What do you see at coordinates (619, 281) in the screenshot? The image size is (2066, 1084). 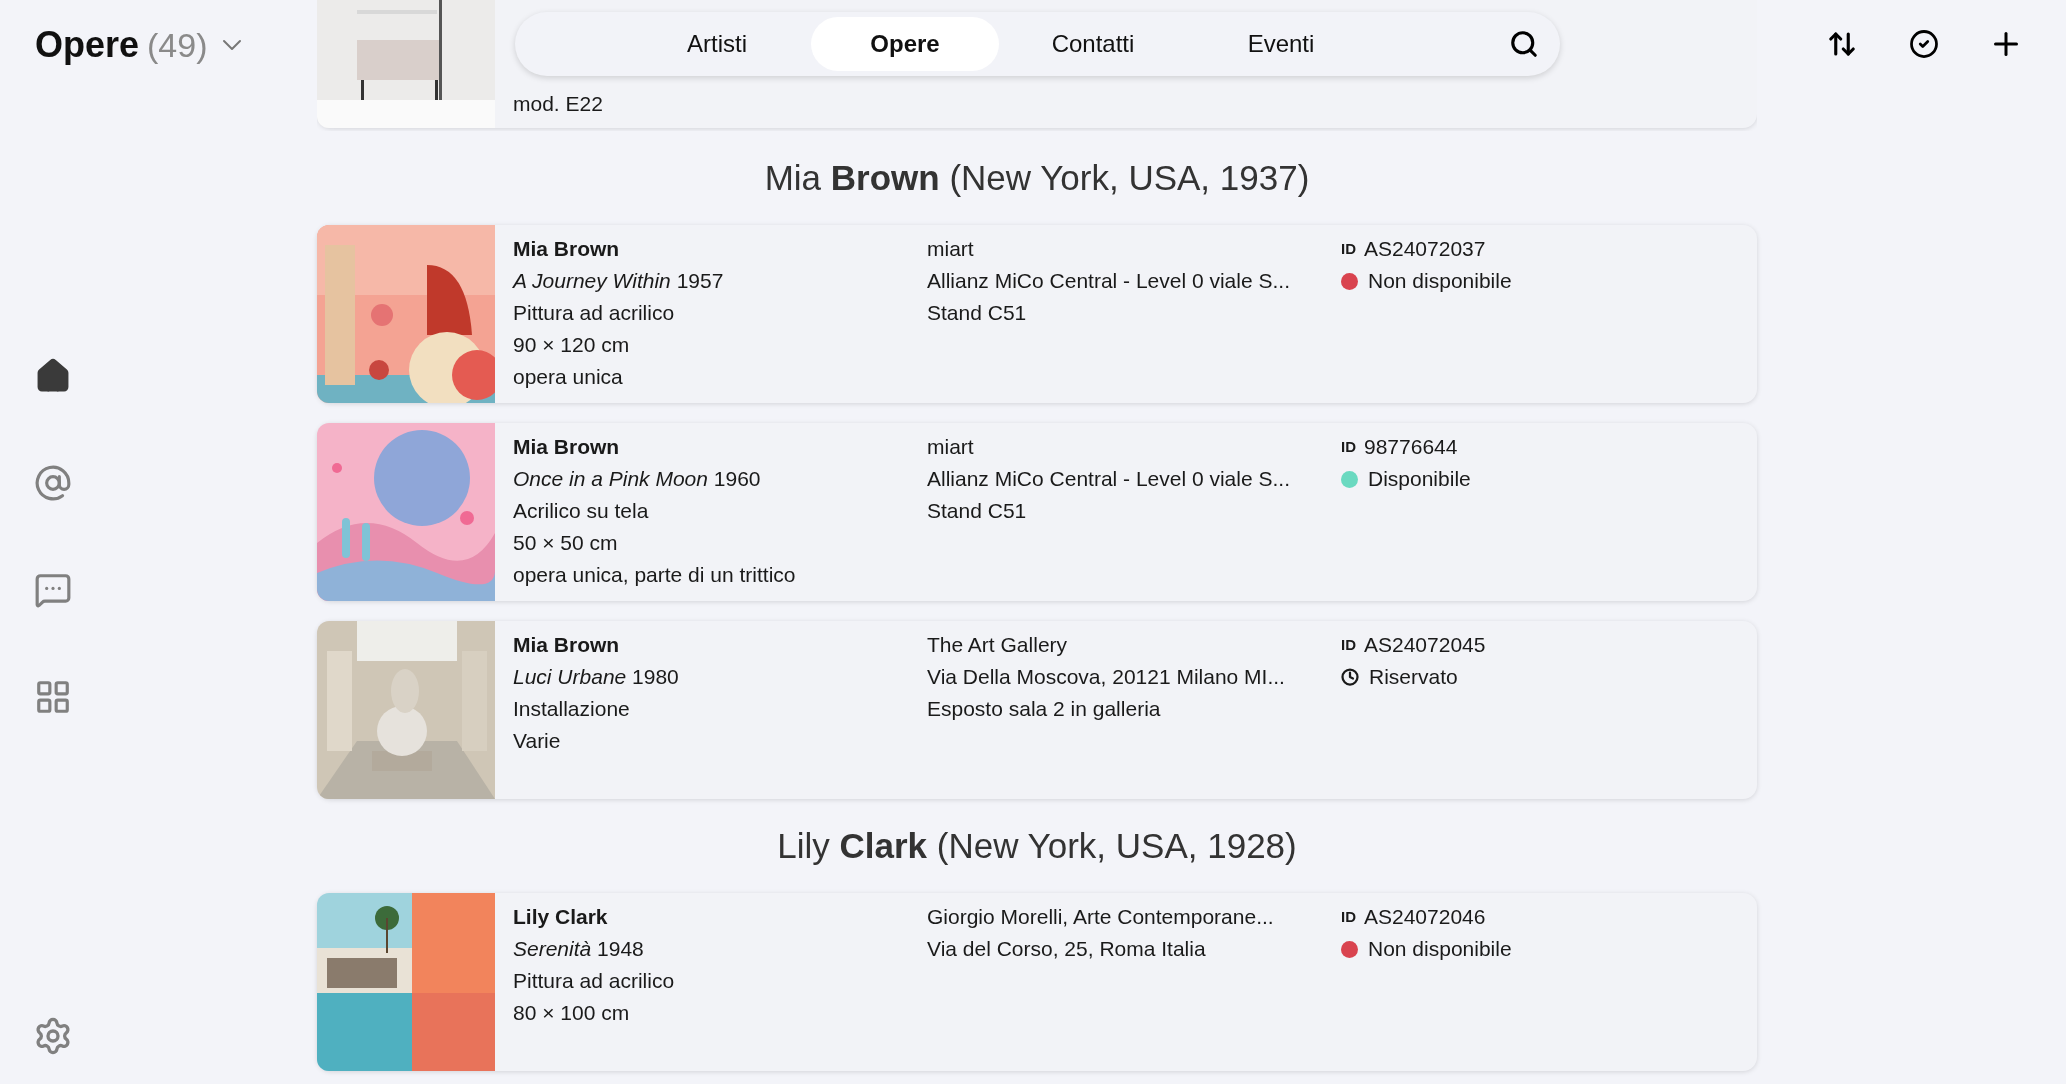 I see `artwork-title: A Journey Within 1957` at bounding box center [619, 281].